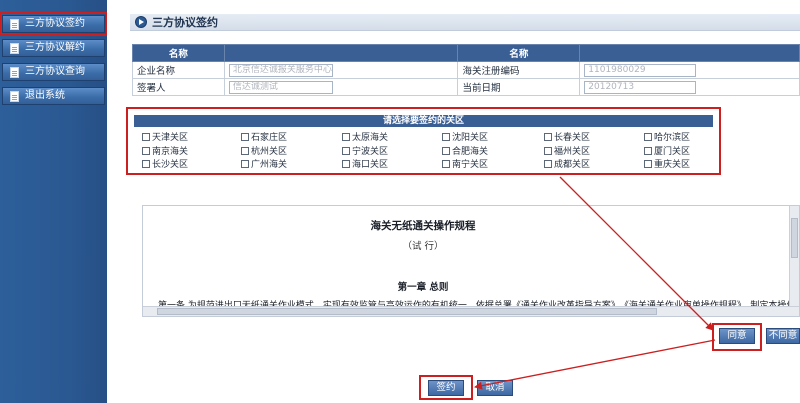 The height and width of the screenshot is (403, 800). I want to click on customs-option: 福州关区, so click(567, 152).